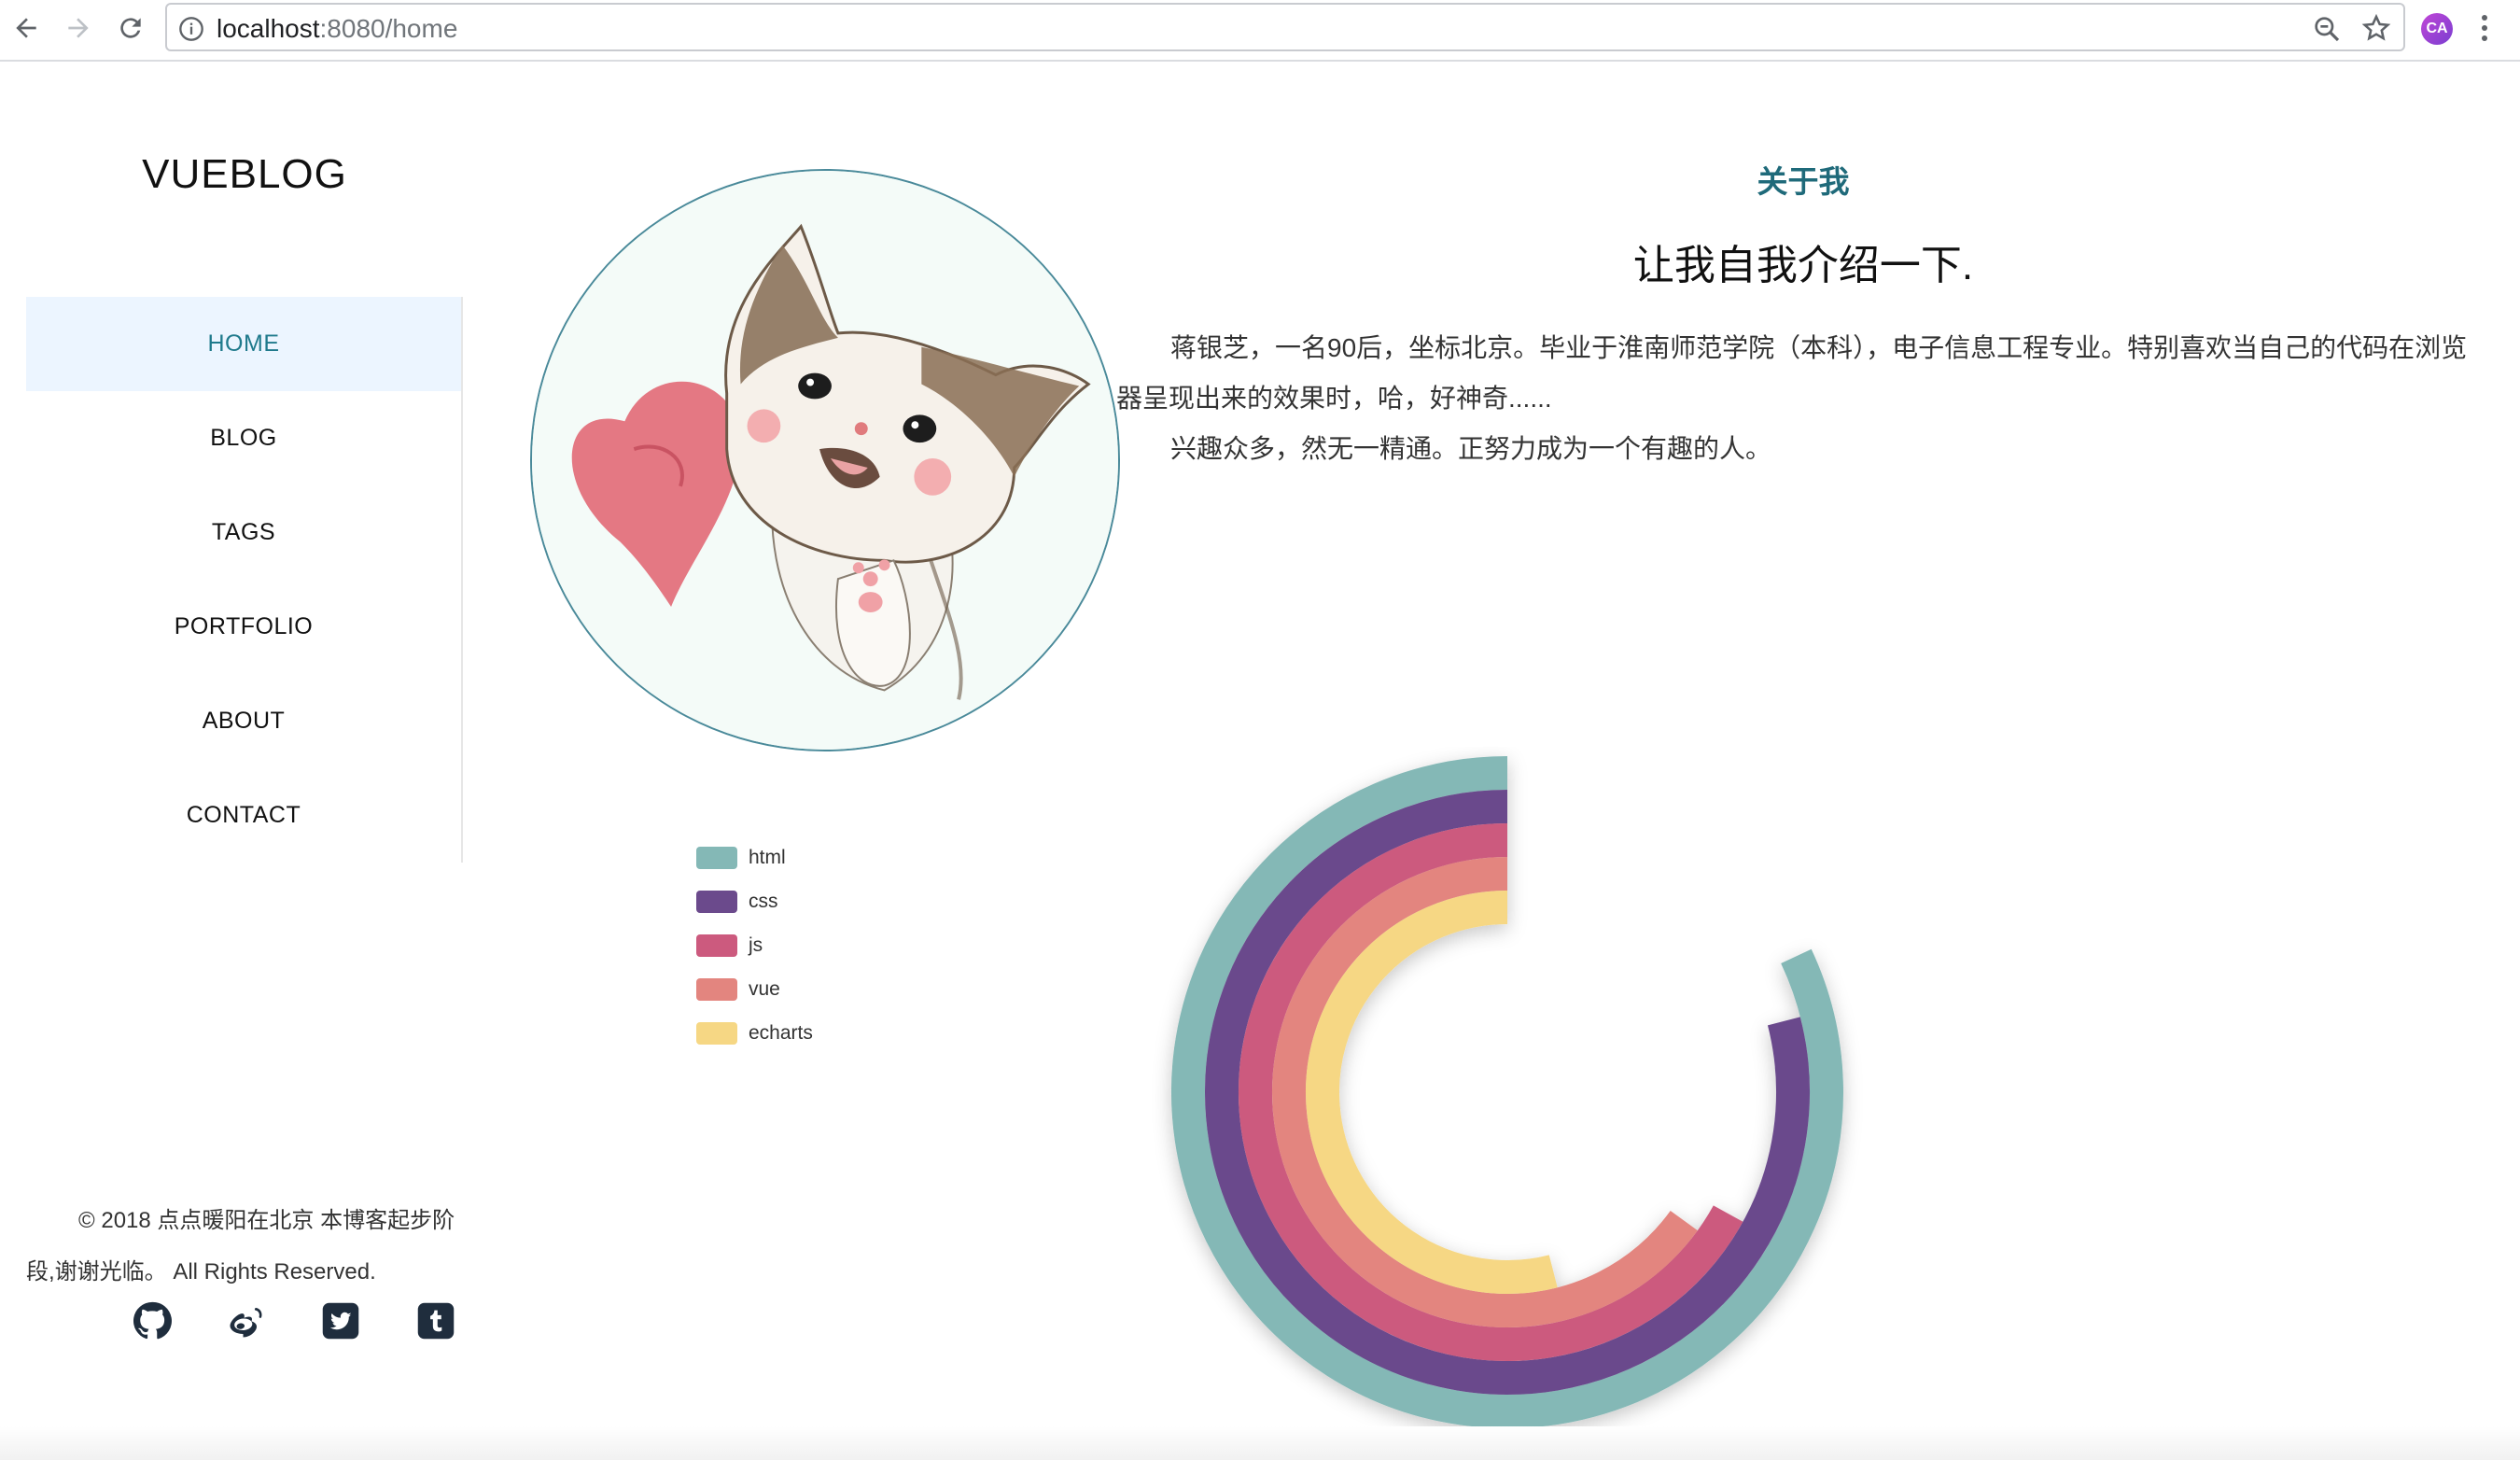 This screenshot has width=2520, height=1460. I want to click on weibo-link, so click(246, 1321).